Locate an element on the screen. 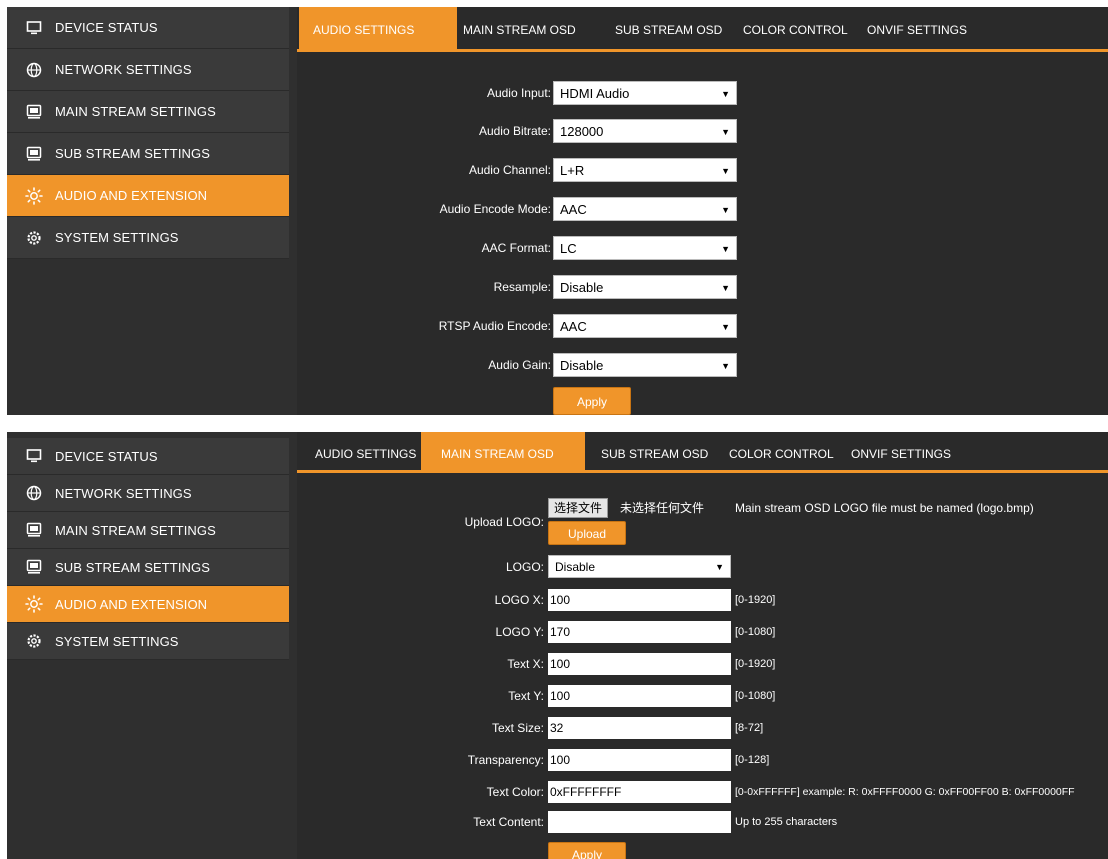  logo-y-range: [0-1080] is located at coordinates (755, 632).